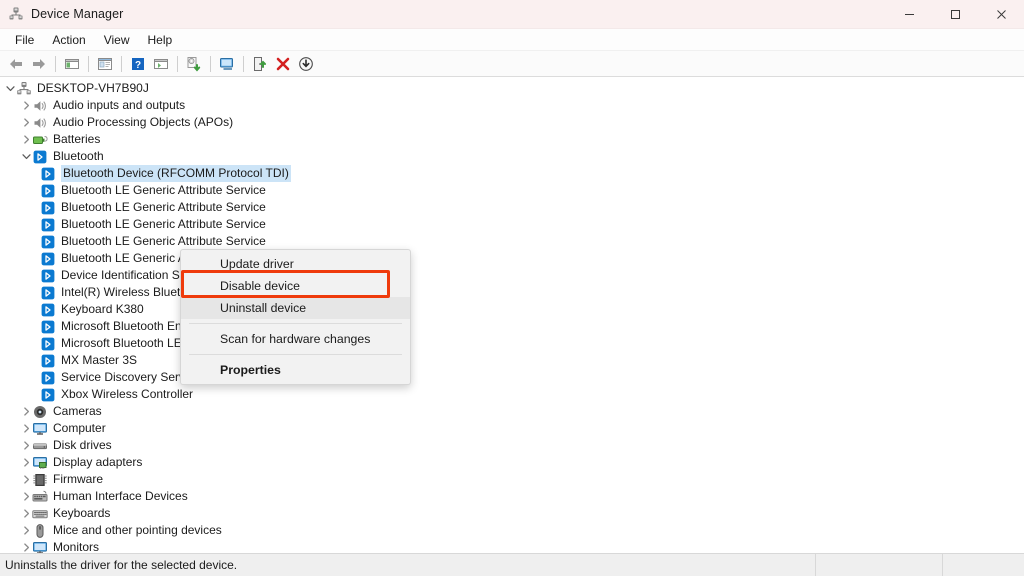 Image resolution: width=1024 pixels, height=576 pixels. Describe the element at coordinates (77, 411) in the screenshot. I see `tree-item-label: Cameras` at that location.